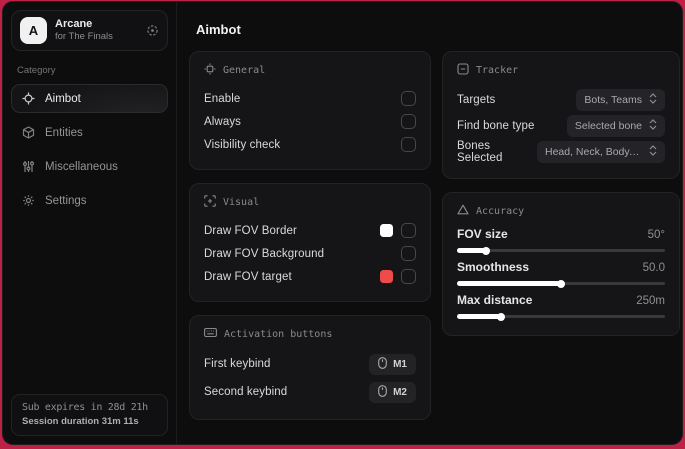  Describe the element at coordinates (495, 300) in the screenshot. I see `slider-label: Max distance` at that location.